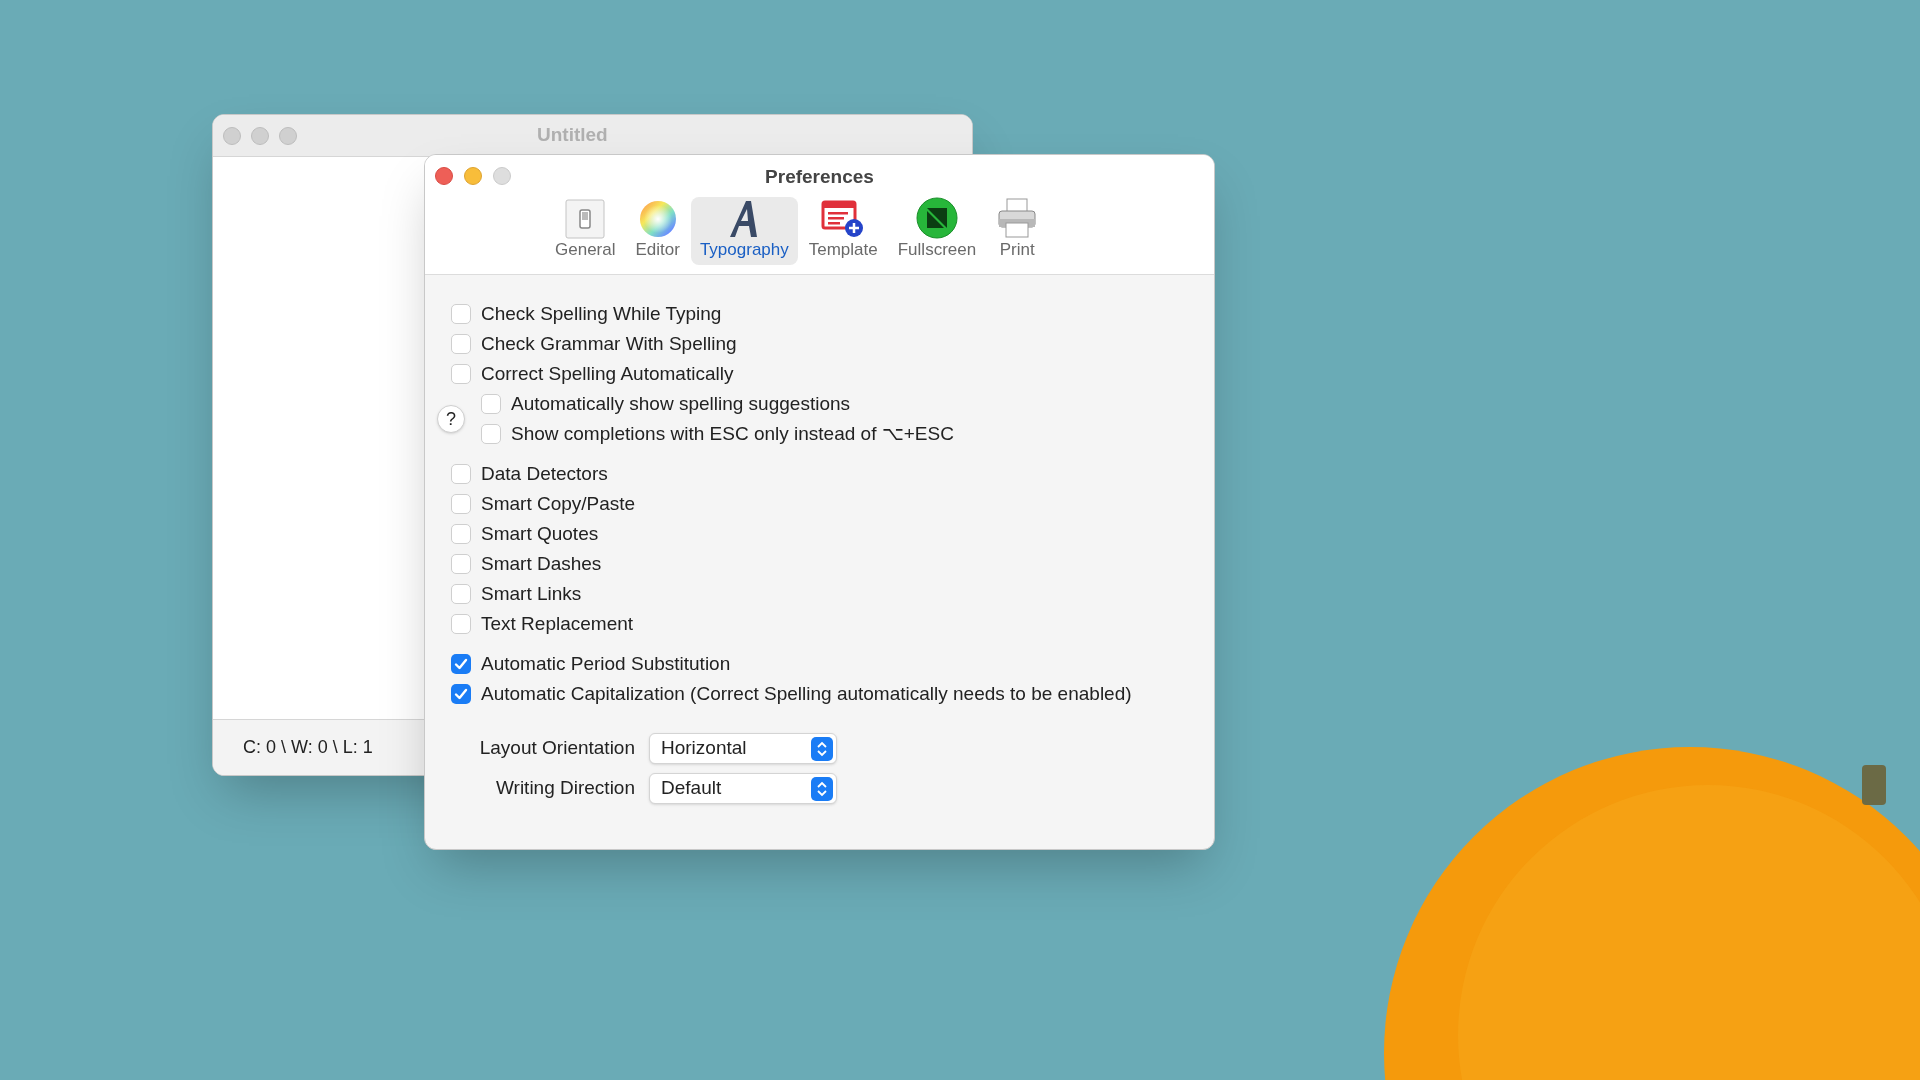 This screenshot has height=1080, width=1920. I want to click on checkbox-label: Smart Copy/Paste, so click(558, 503).